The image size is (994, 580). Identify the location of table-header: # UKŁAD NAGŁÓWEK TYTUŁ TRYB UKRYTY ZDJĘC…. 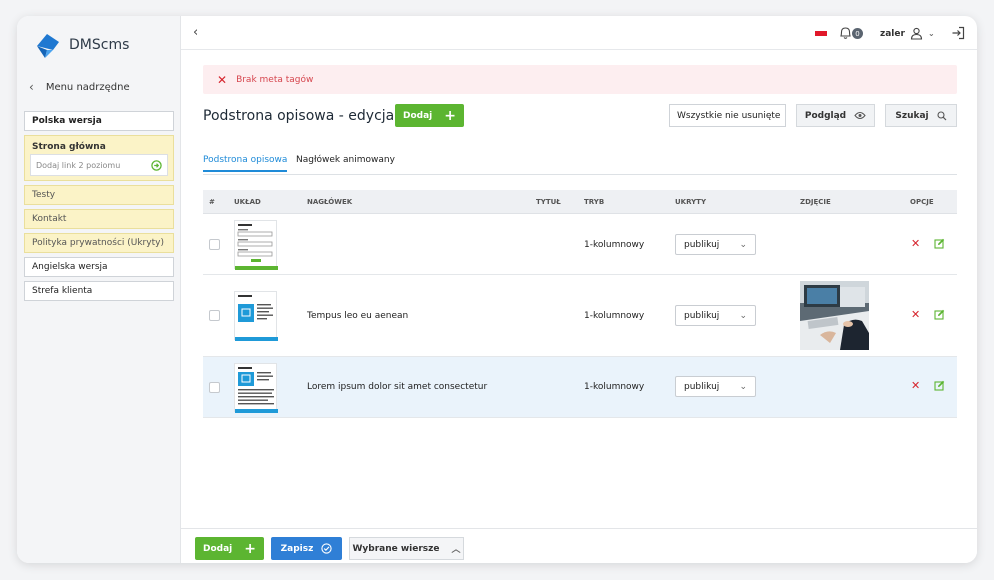
(580, 202).